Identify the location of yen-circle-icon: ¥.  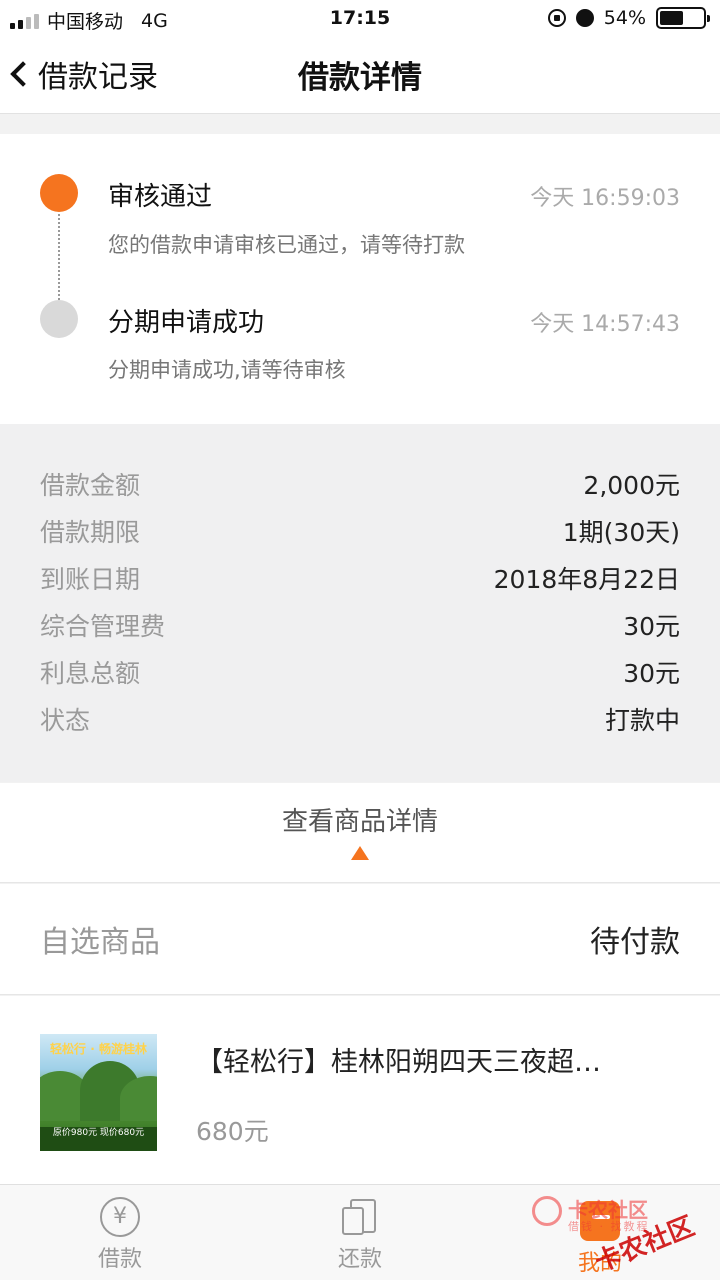
(120, 1217).